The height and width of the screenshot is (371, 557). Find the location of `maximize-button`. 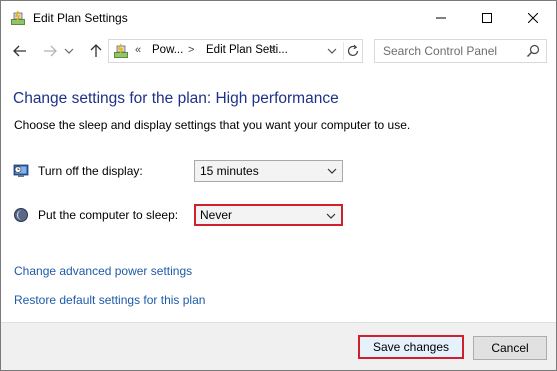

maximize-button is located at coordinates (487, 17).